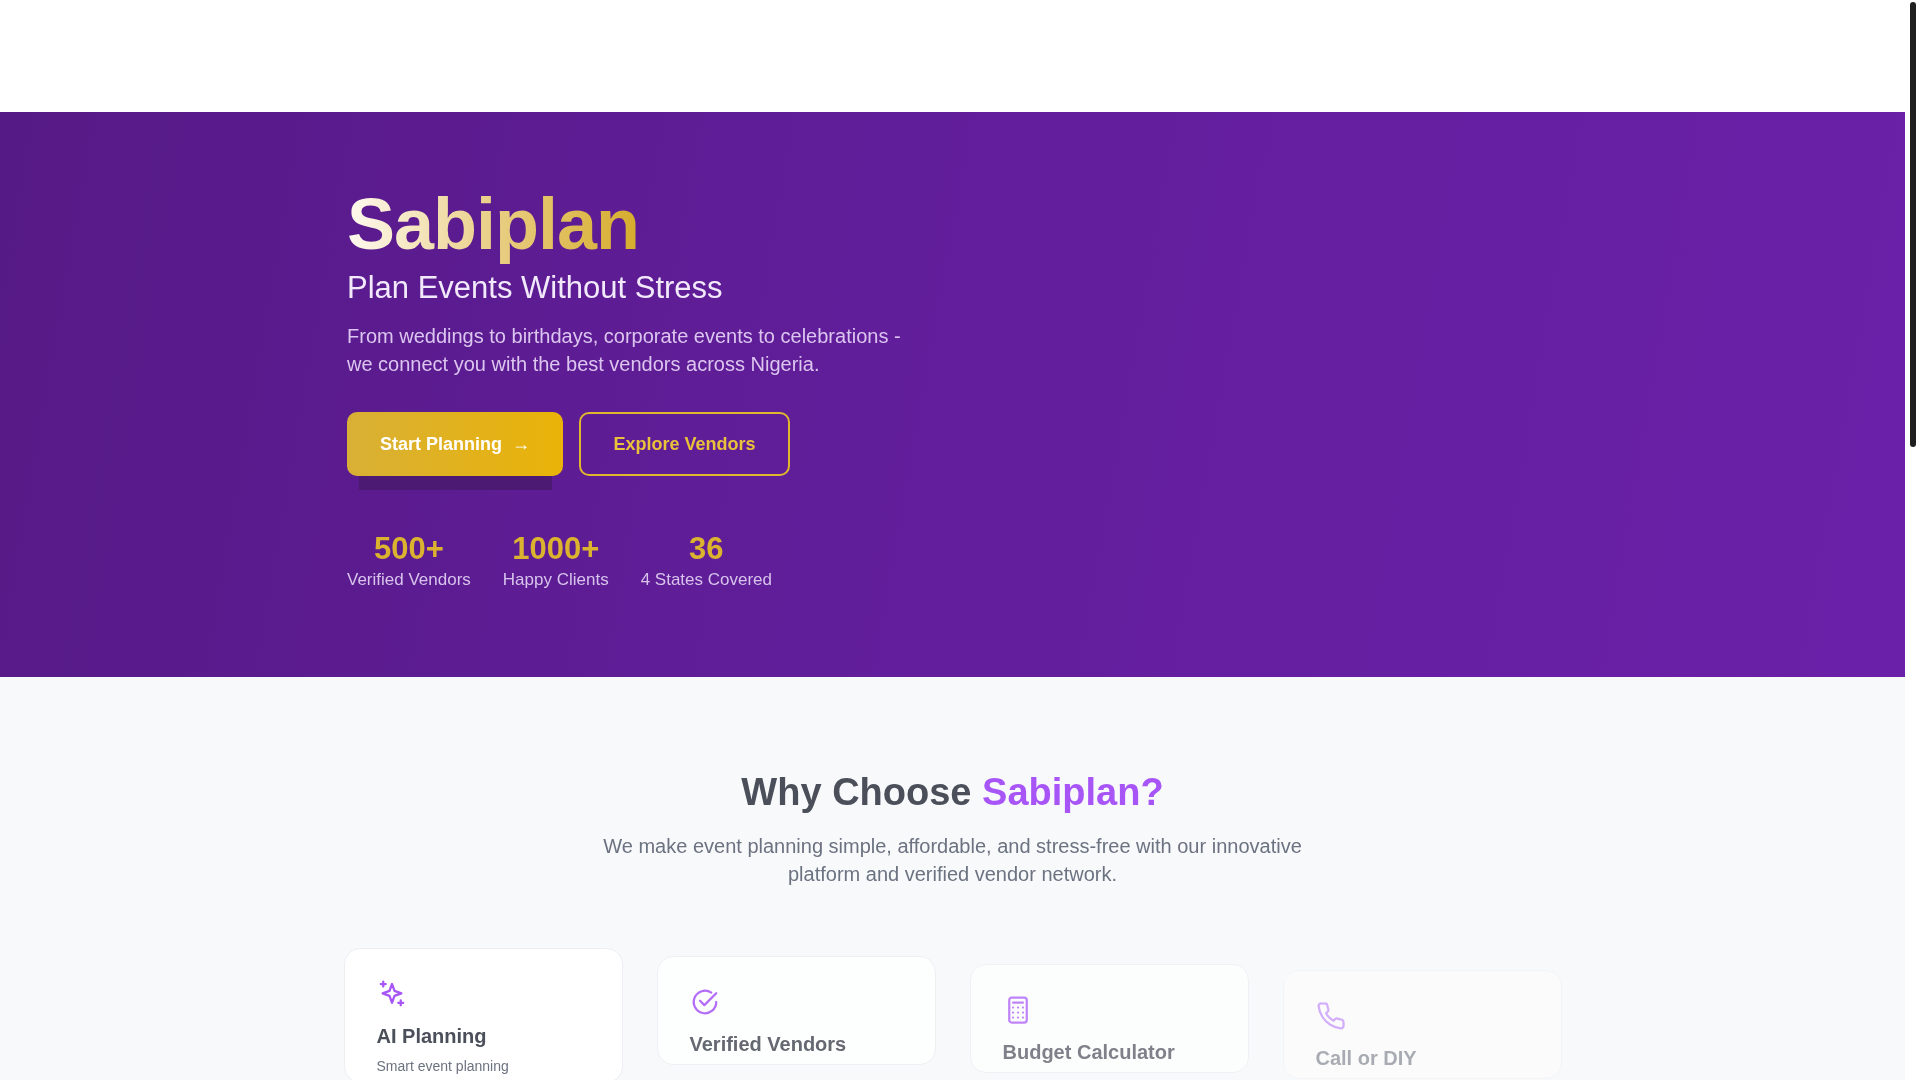 This screenshot has width=1920, height=1080. Describe the element at coordinates (952, 860) in the screenshot. I see `section-description: We make event planning simple, affordable, and stress-free with our innovative platform and verified vendor network.` at that location.